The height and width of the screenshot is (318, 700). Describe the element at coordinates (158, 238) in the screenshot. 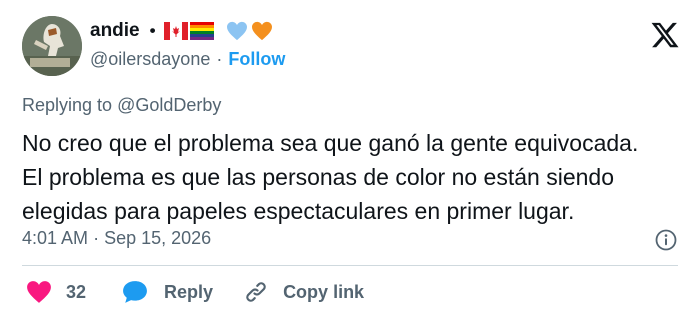

I see `tweet-date: Sep 15, 2026` at that location.